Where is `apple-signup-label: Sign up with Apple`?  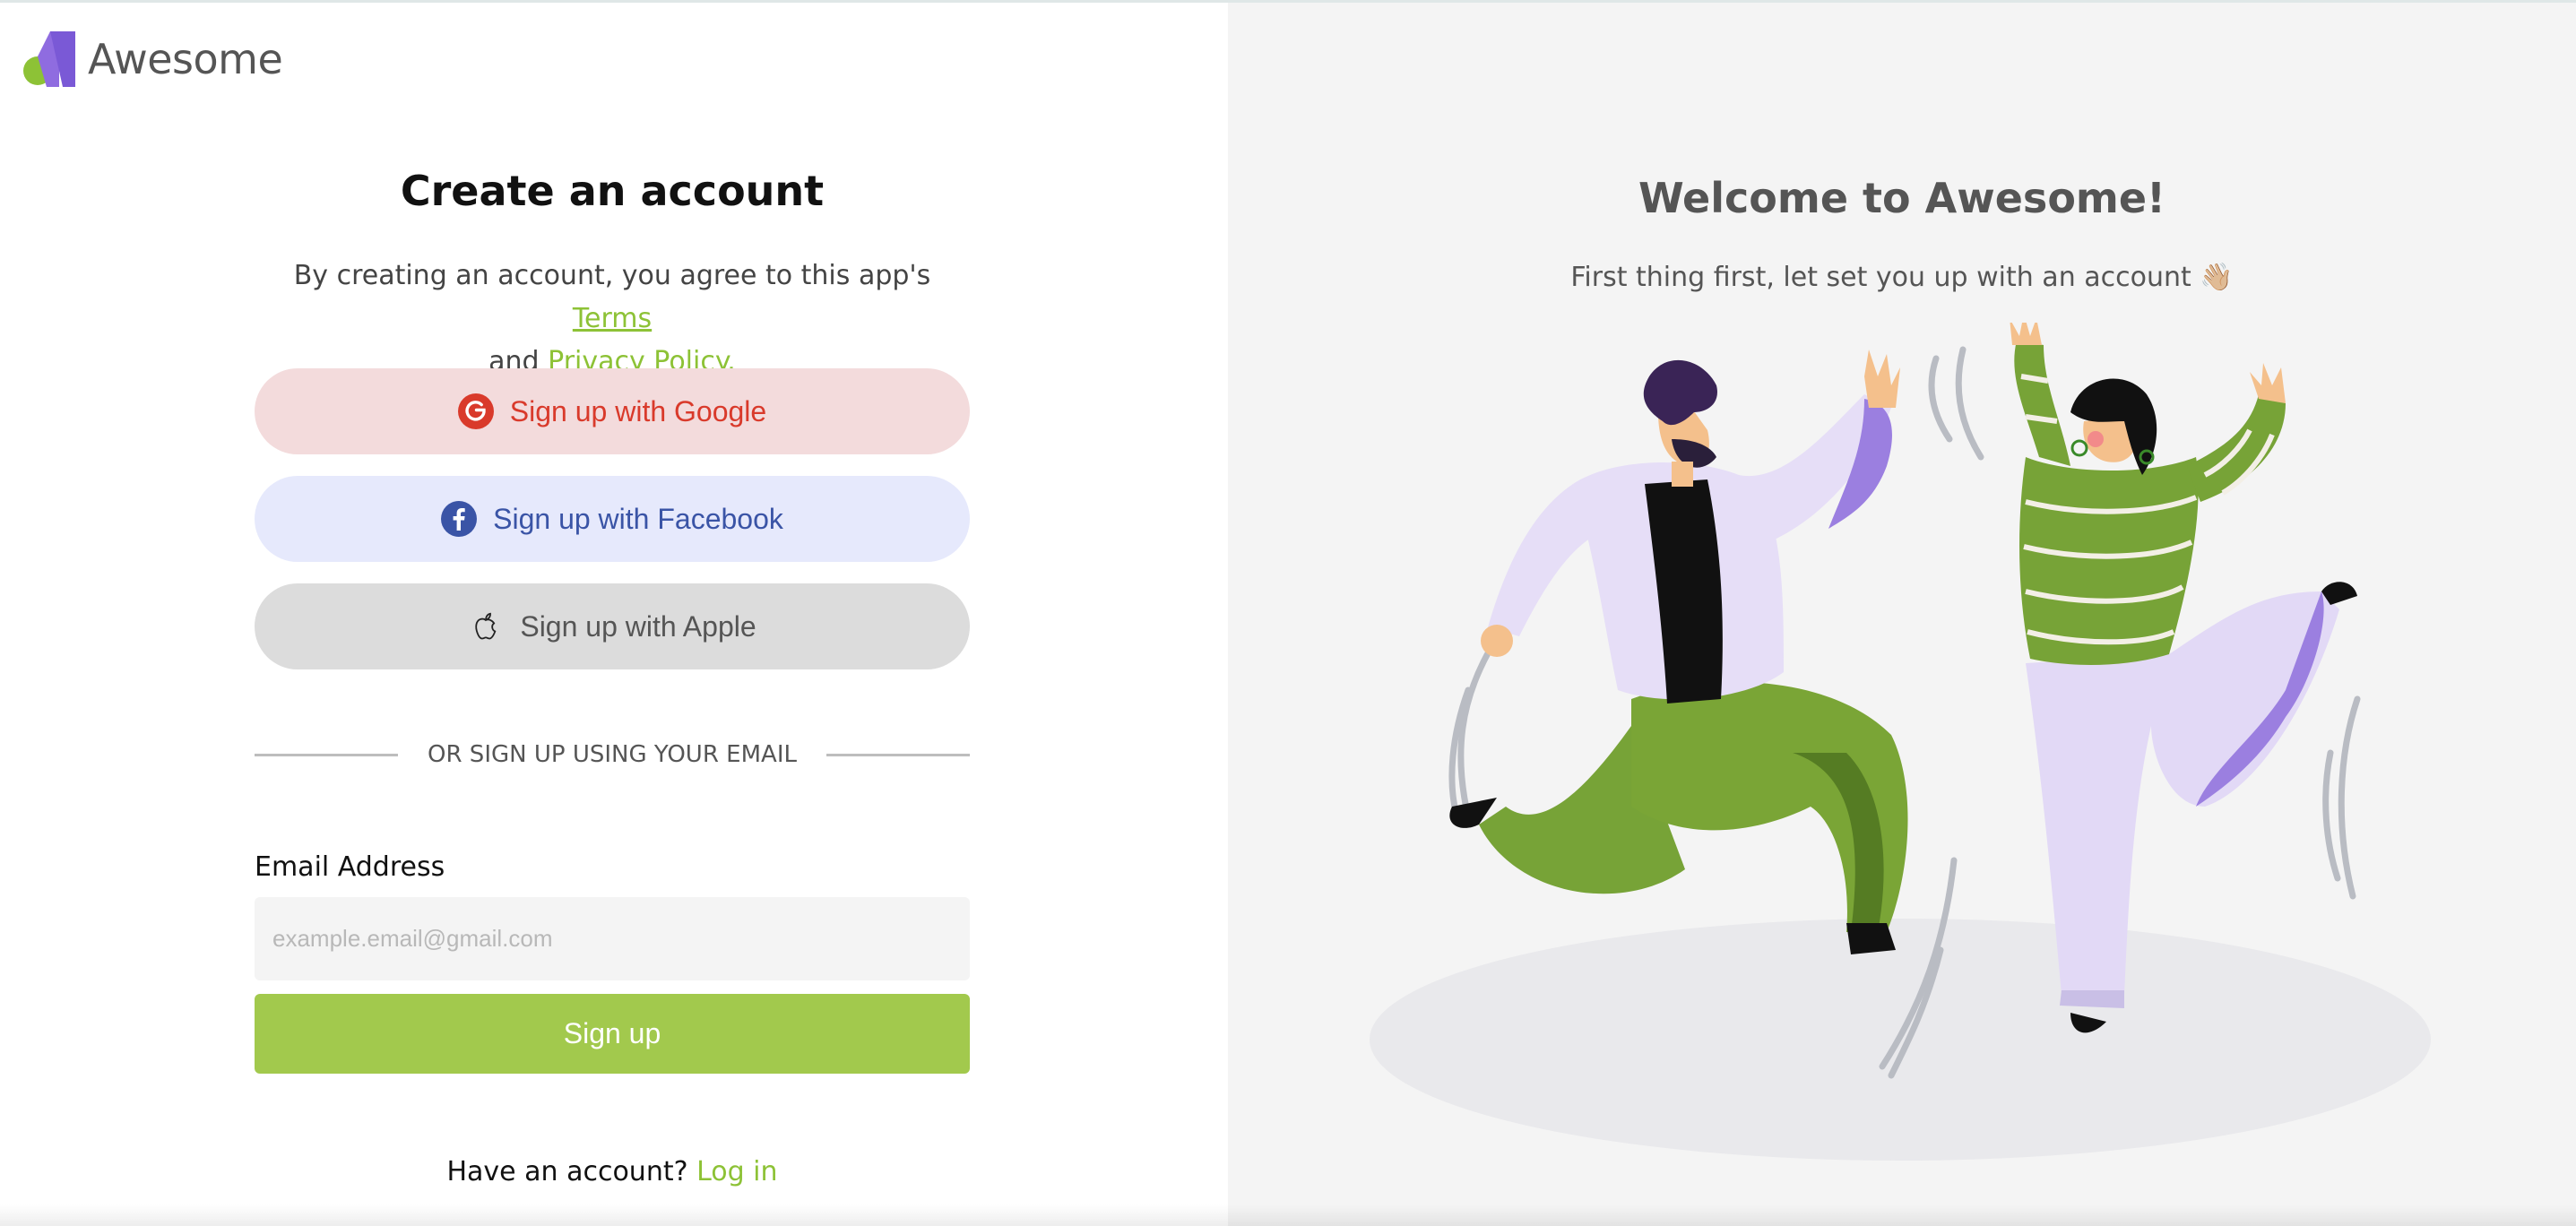 apple-signup-label: Sign up with Apple is located at coordinates (638, 626).